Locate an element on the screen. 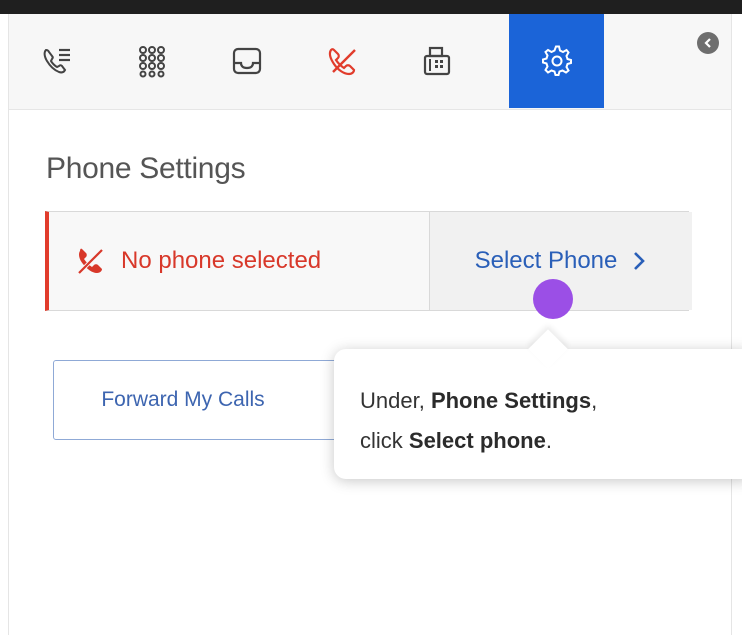  chevron-left-icon is located at coordinates (707, 43).